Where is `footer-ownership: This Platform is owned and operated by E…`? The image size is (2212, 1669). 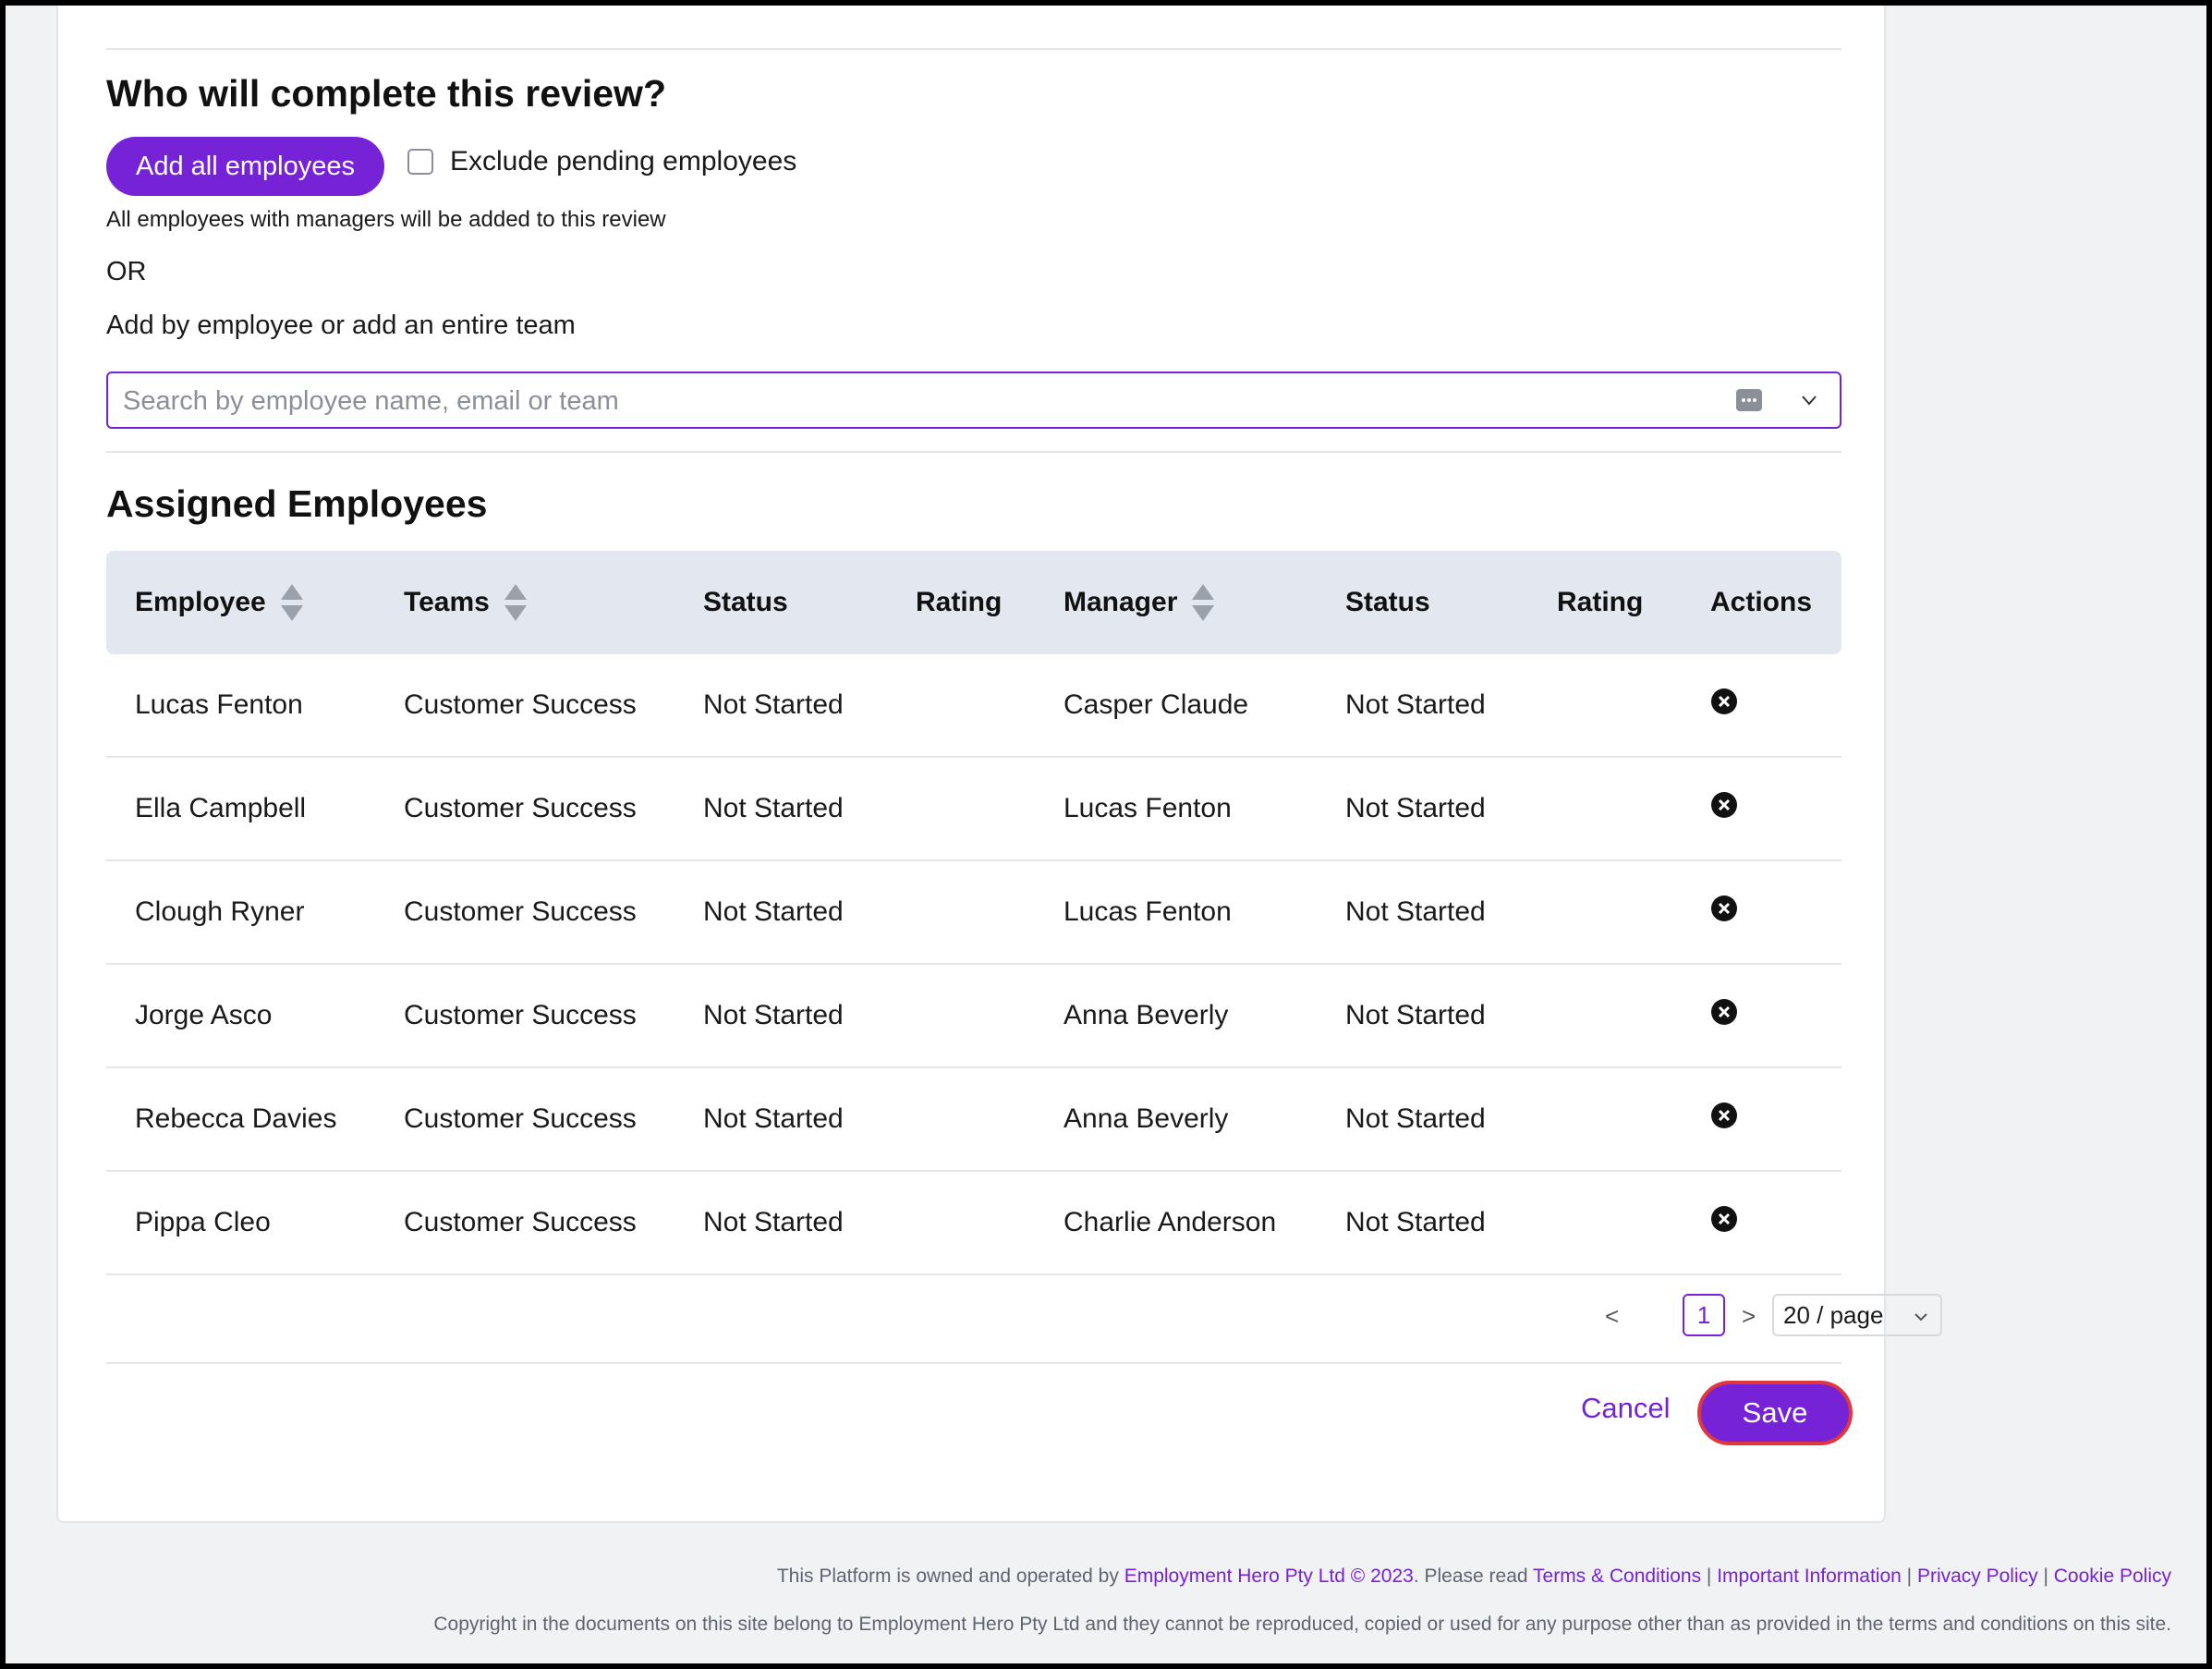
footer-ownership: This Platform is owned and operated by E… is located at coordinates (1474, 1576).